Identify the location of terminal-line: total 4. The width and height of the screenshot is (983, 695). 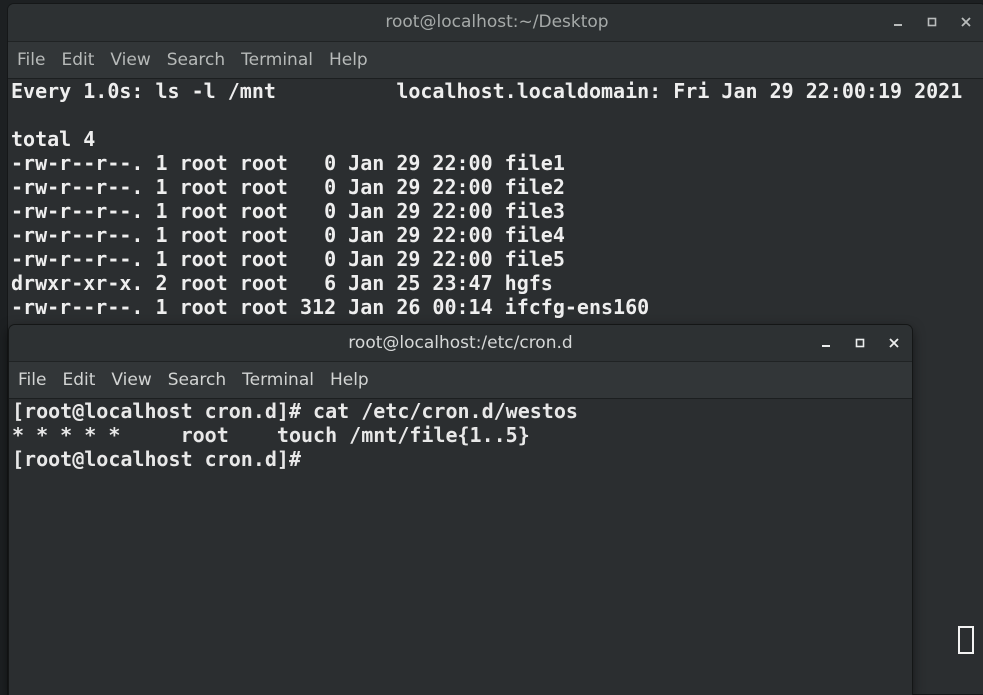
(53, 139).